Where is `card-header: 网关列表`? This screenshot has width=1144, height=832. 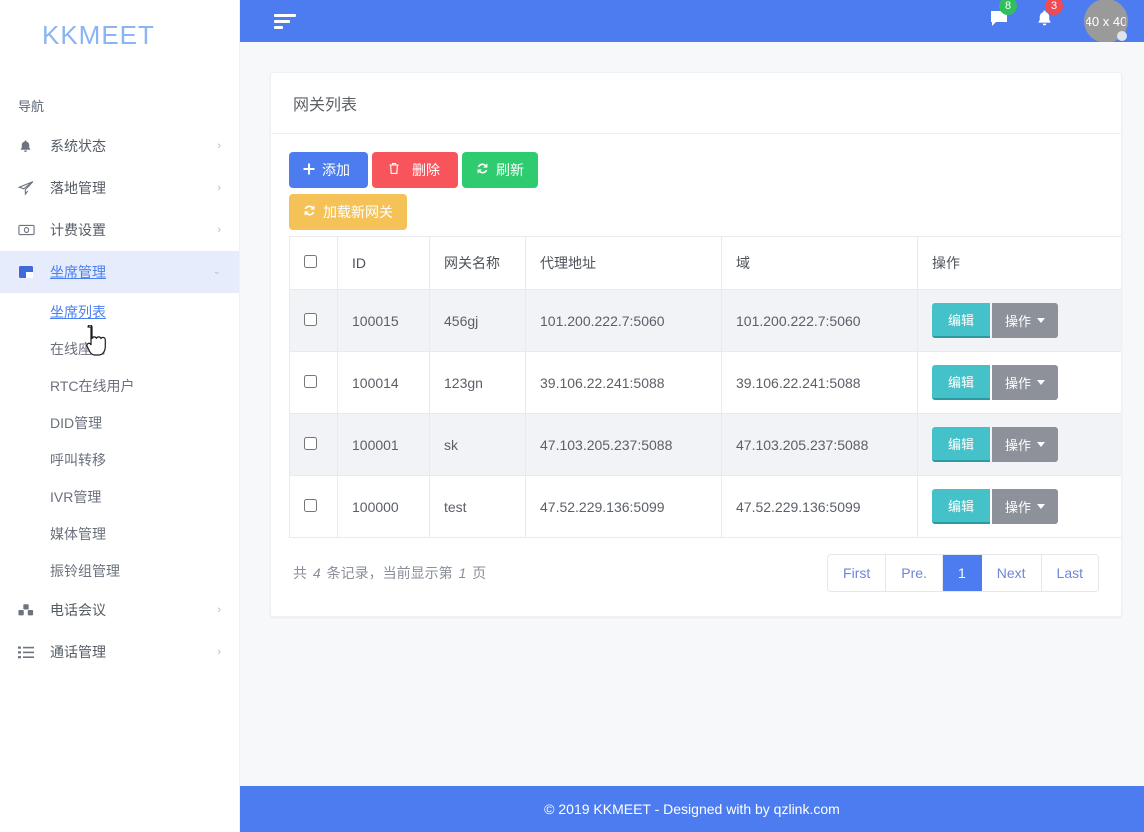 card-header: 网关列表 is located at coordinates (696, 103).